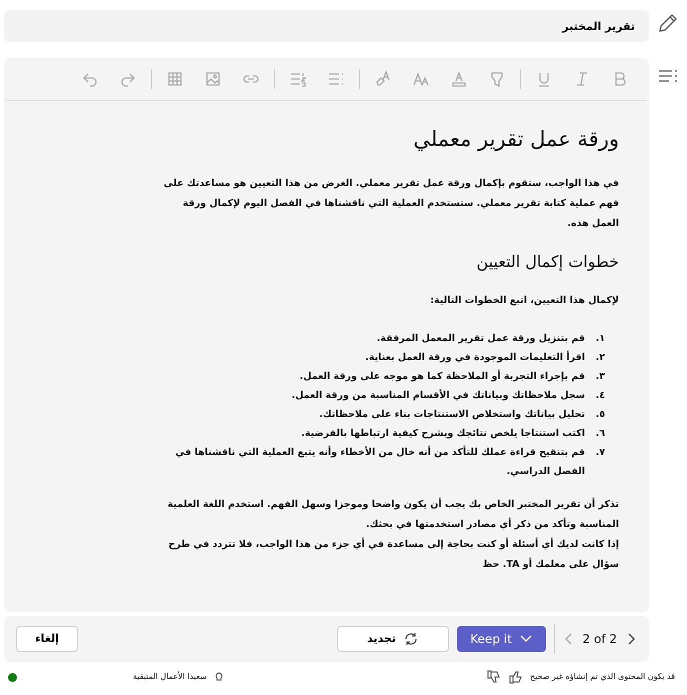 Image resolution: width=687 pixels, height=695 pixels. I want to click on font-size-icon, so click(421, 79).